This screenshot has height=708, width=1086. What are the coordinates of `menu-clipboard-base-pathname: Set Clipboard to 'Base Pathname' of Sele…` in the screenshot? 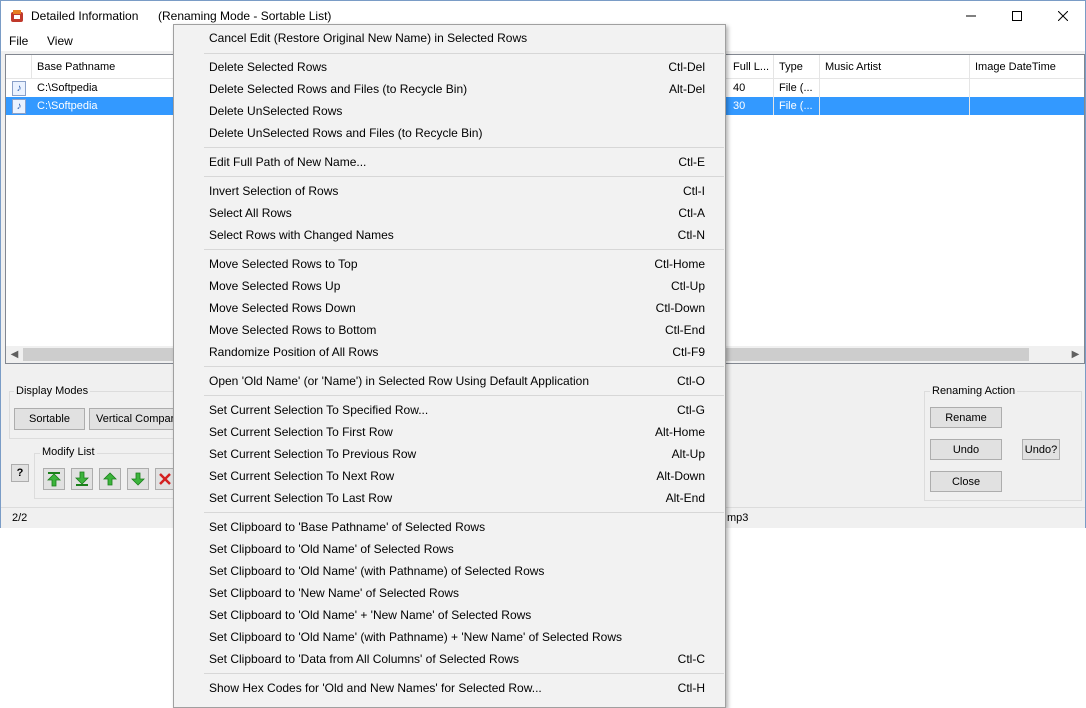 It's located at (449, 527).